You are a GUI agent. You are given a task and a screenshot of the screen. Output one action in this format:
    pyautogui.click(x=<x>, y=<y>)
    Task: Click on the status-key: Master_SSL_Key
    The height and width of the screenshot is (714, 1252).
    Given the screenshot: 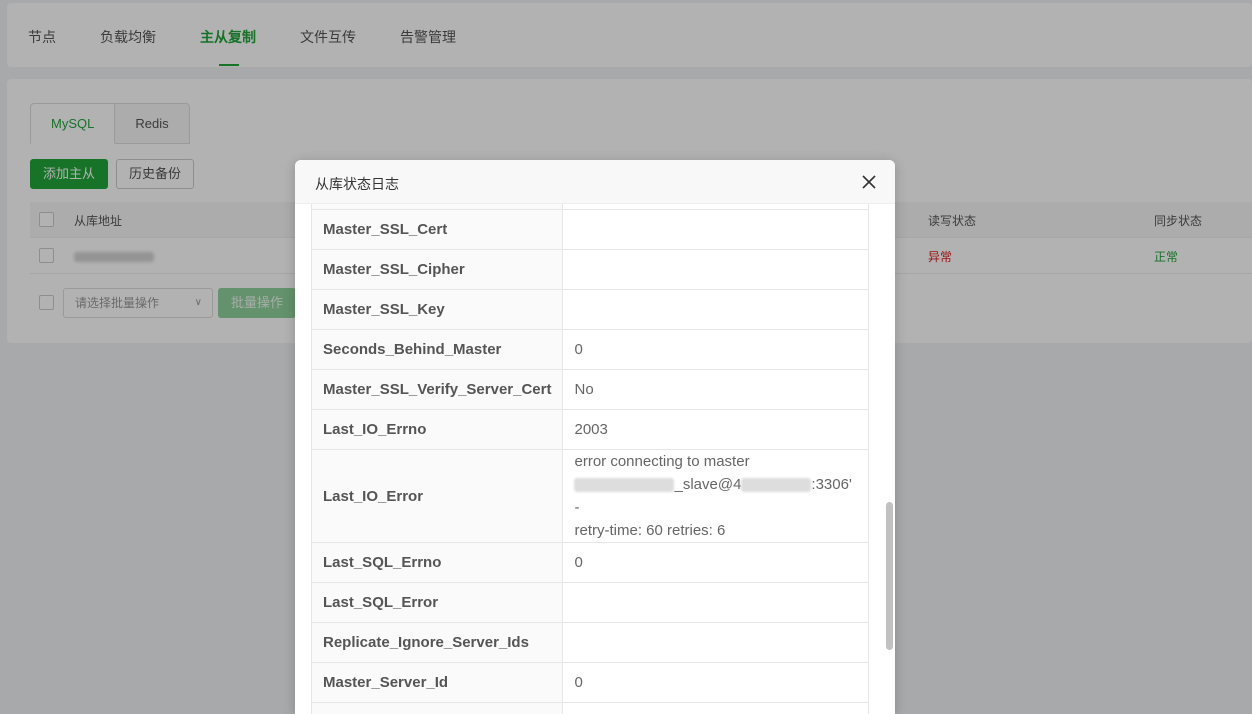 What is the action you would take?
    pyautogui.click(x=437, y=309)
    